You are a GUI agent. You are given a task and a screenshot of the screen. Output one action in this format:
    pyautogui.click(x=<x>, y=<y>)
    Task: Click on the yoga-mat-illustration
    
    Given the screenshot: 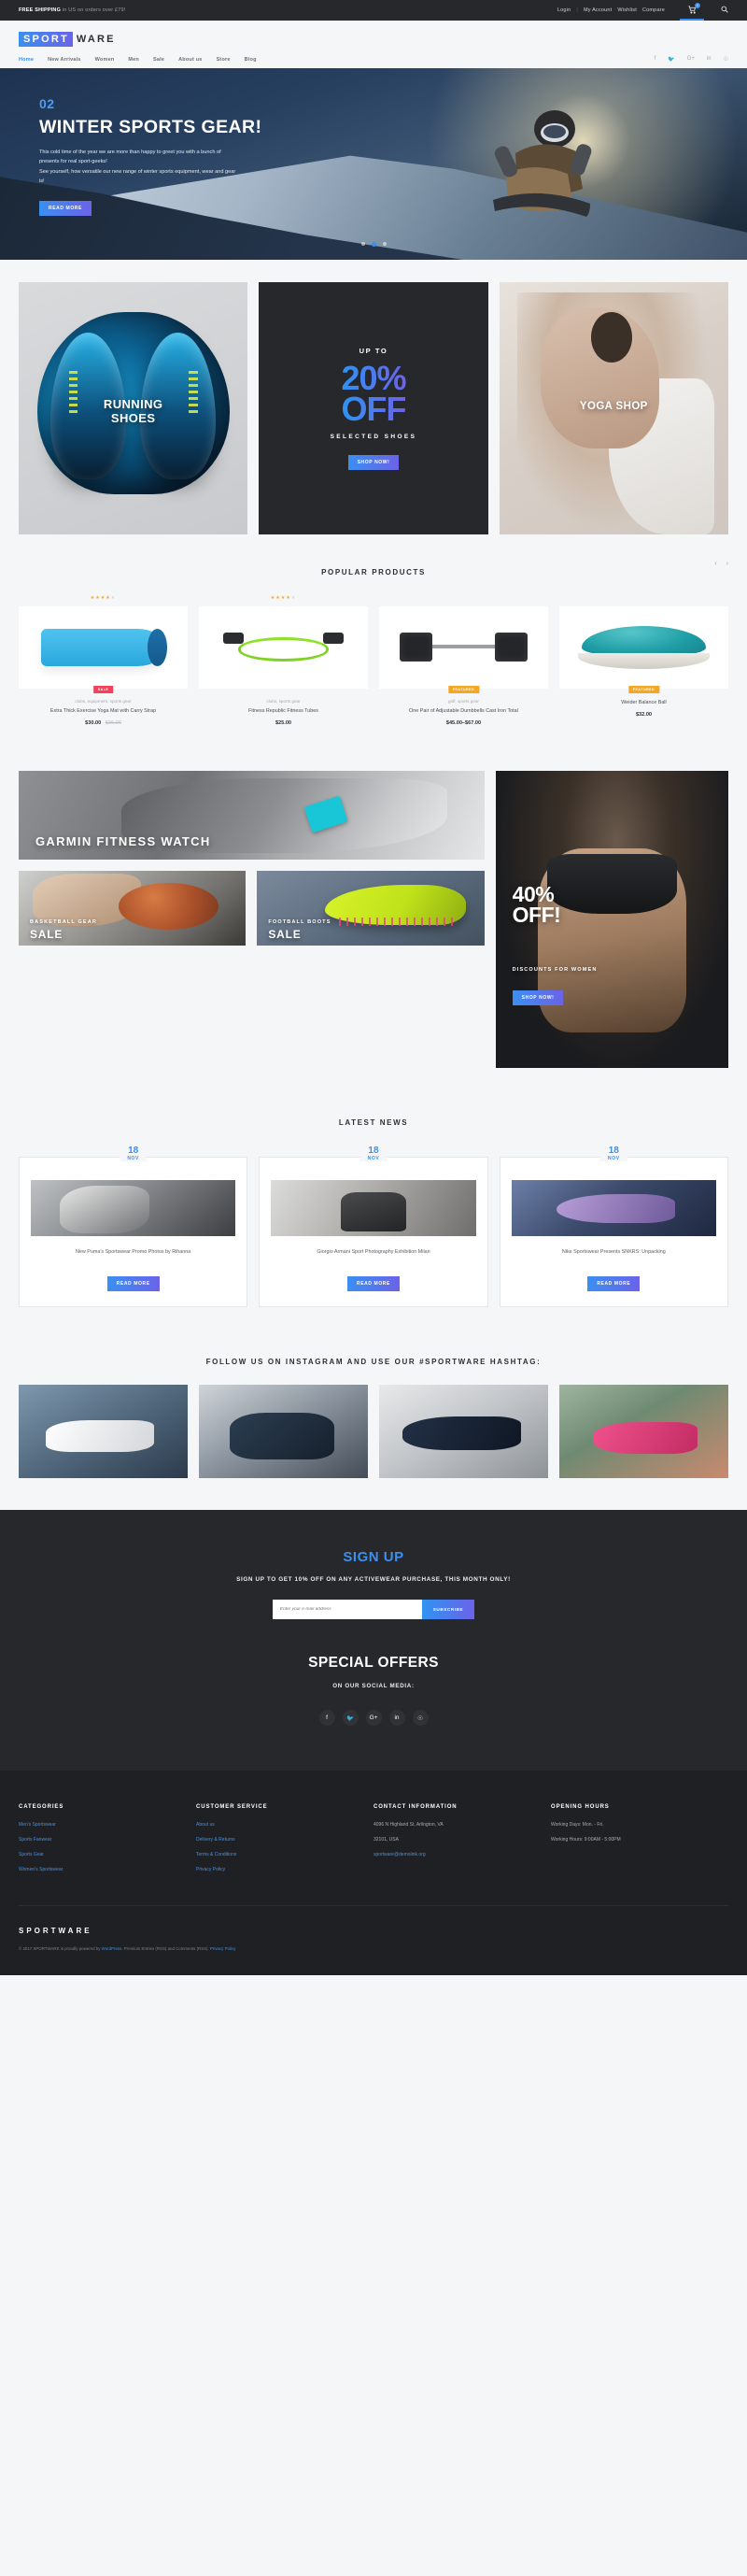 What is the action you would take?
    pyautogui.click(x=104, y=647)
    